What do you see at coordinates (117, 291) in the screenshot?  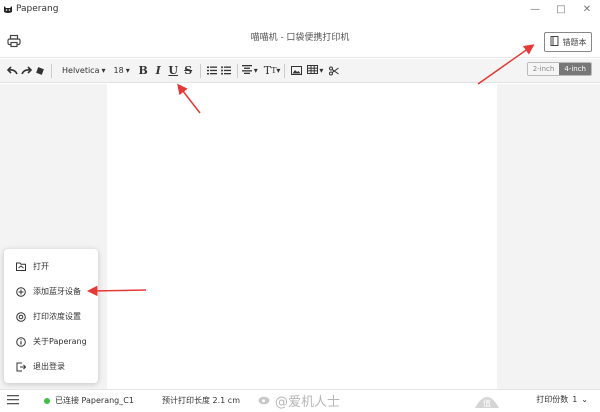 I see `arrow-to-add-bluetooth` at bounding box center [117, 291].